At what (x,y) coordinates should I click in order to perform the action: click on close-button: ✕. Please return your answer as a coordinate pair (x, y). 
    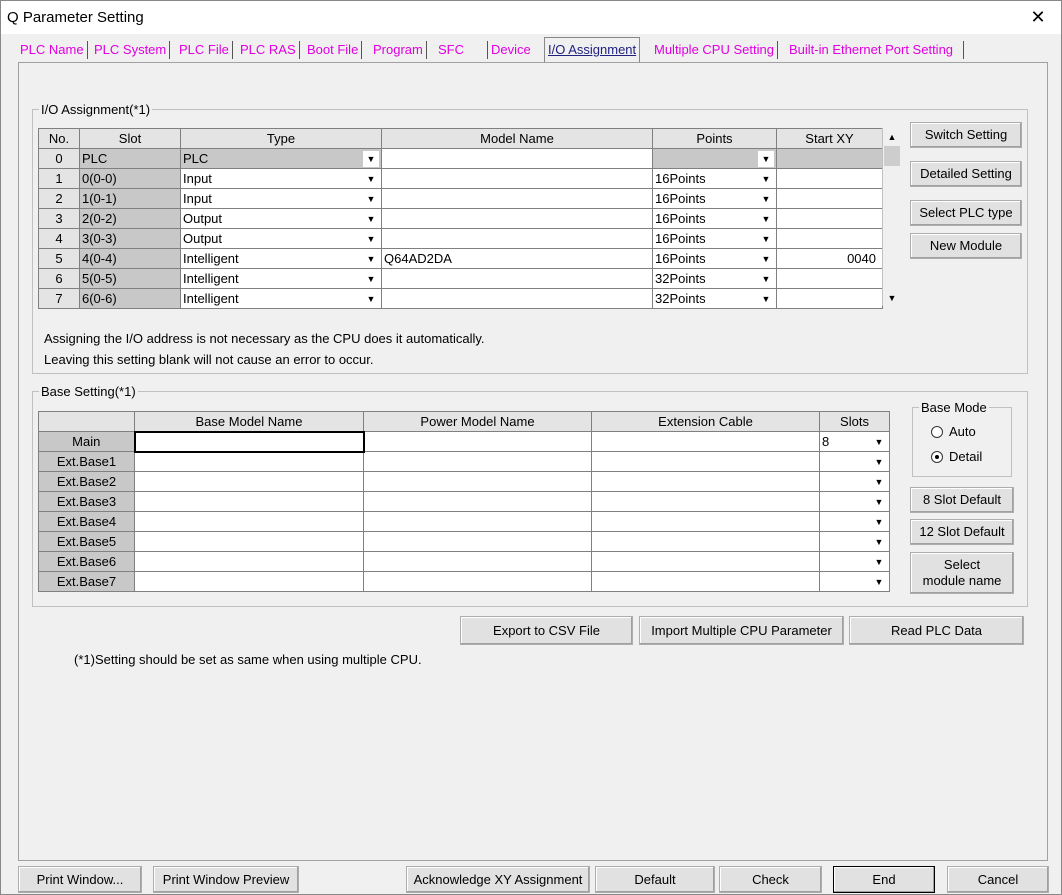
    Looking at the image, I should click on (1038, 17).